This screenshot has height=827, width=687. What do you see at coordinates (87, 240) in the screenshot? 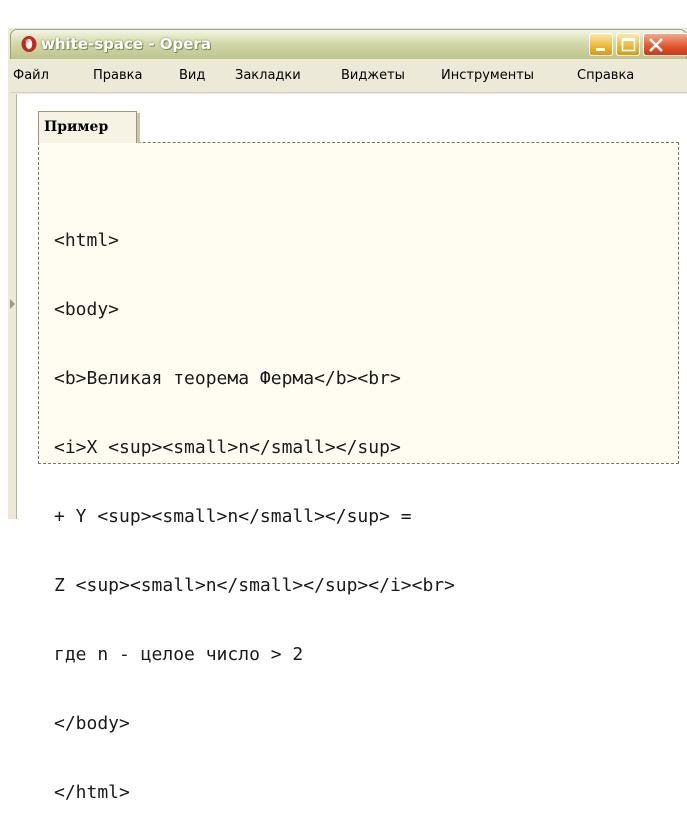
I see `code-line: <html>` at bounding box center [87, 240].